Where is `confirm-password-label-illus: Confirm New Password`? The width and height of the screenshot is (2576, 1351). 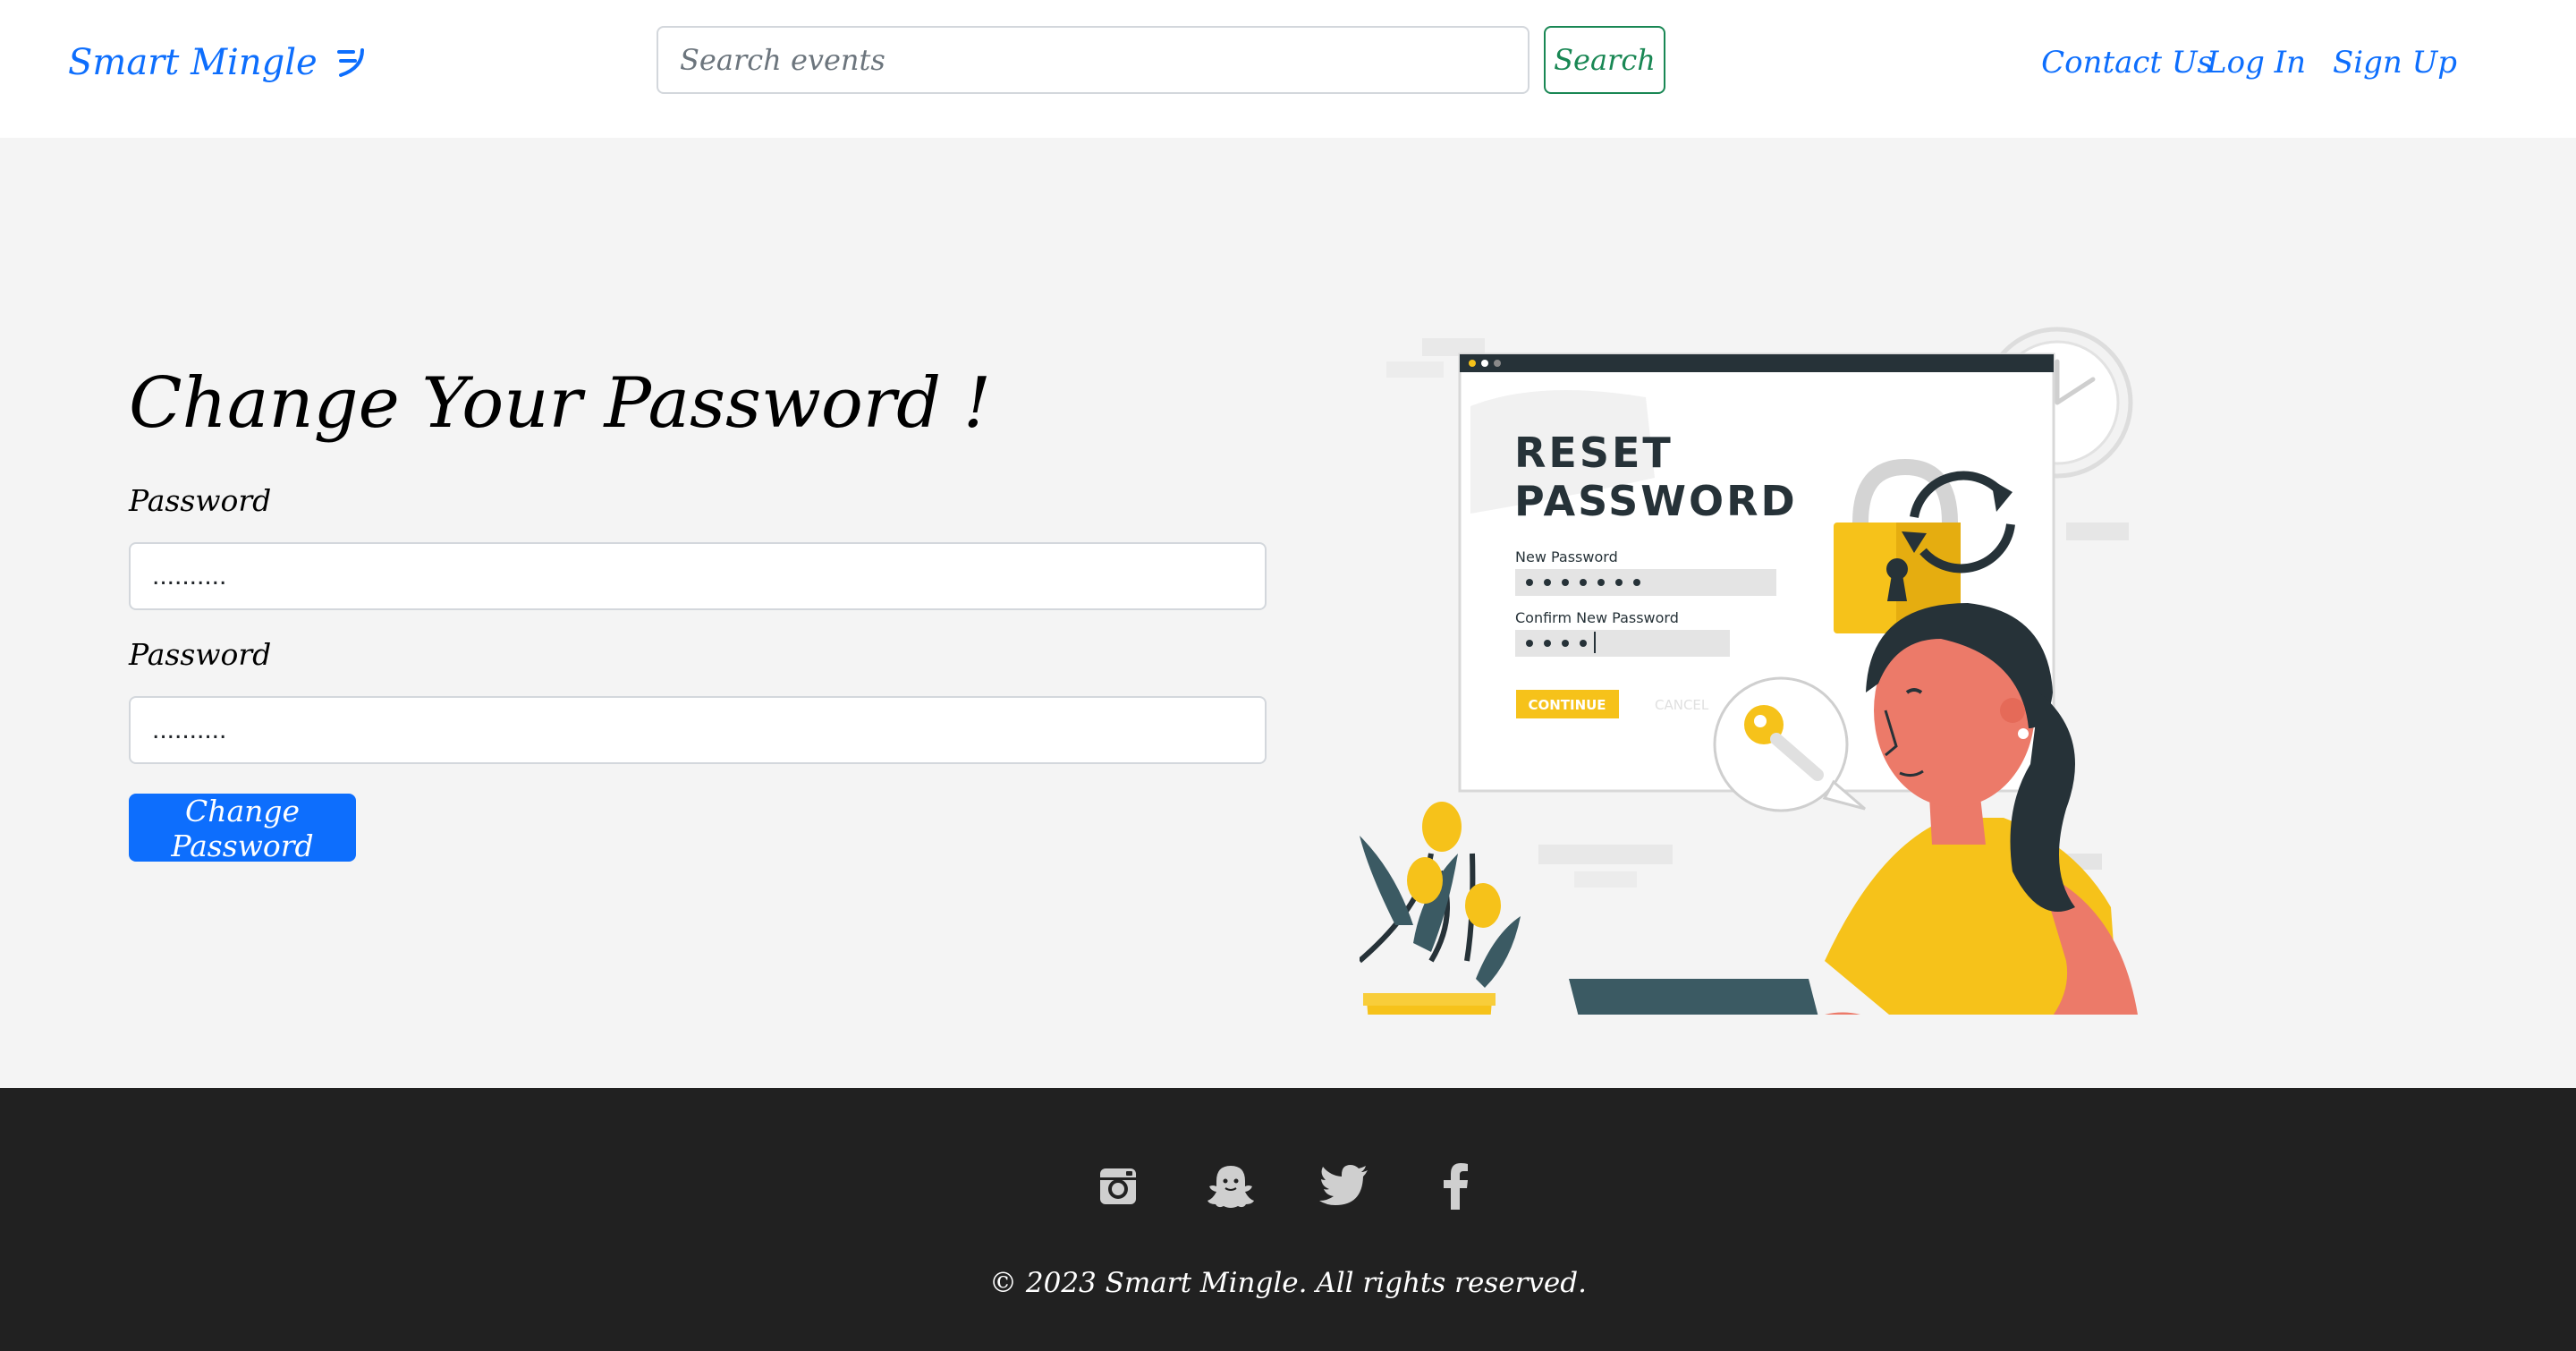 confirm-password-label-illus: Confirm New Password is located at coordinates (1597, 618).